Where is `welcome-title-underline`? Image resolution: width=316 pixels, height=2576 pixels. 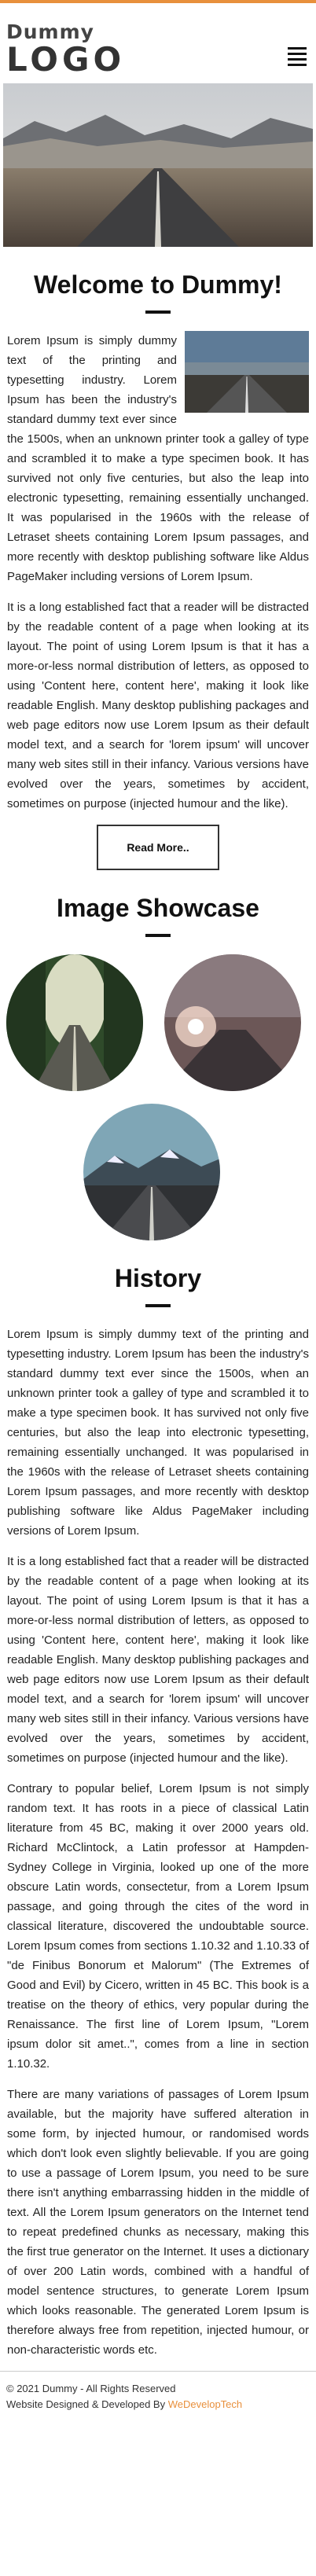 welcome-title-underline is located at coordinates (158, 312).